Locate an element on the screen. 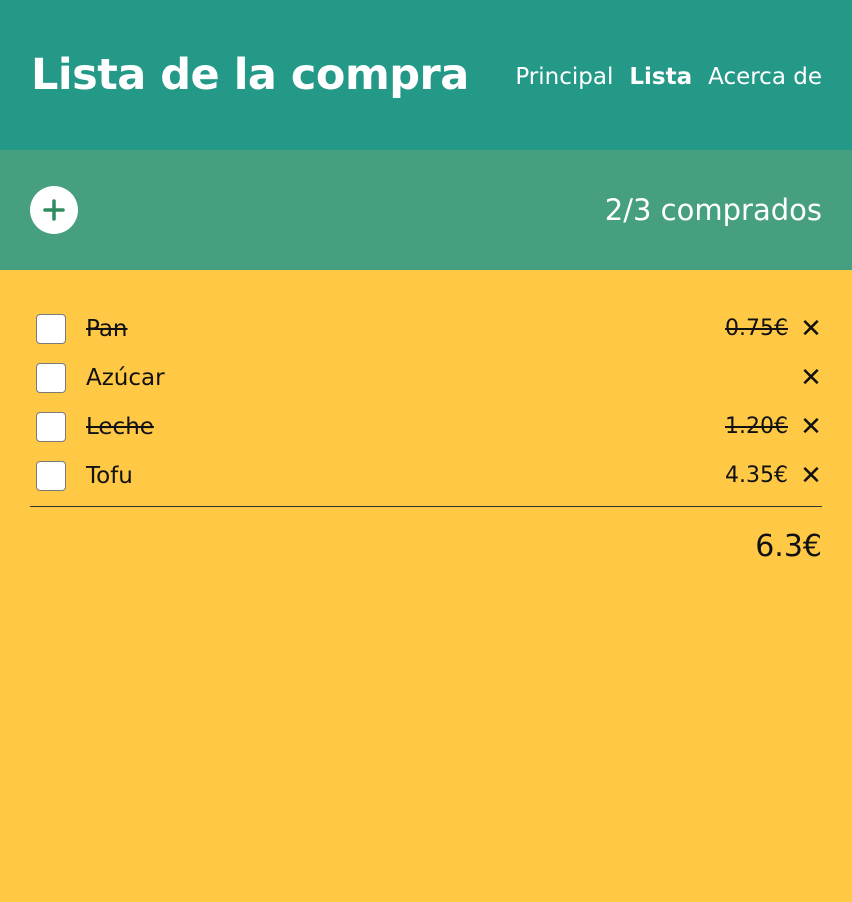  nav-link-lista: Lista is located at coordinates (660, 77).